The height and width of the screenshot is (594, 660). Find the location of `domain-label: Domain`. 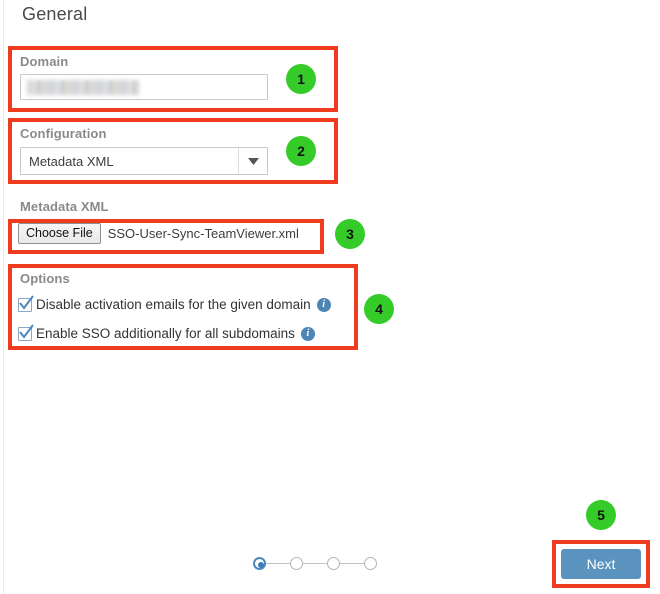

domain-label: Domain is located at coordinates (44, 61).